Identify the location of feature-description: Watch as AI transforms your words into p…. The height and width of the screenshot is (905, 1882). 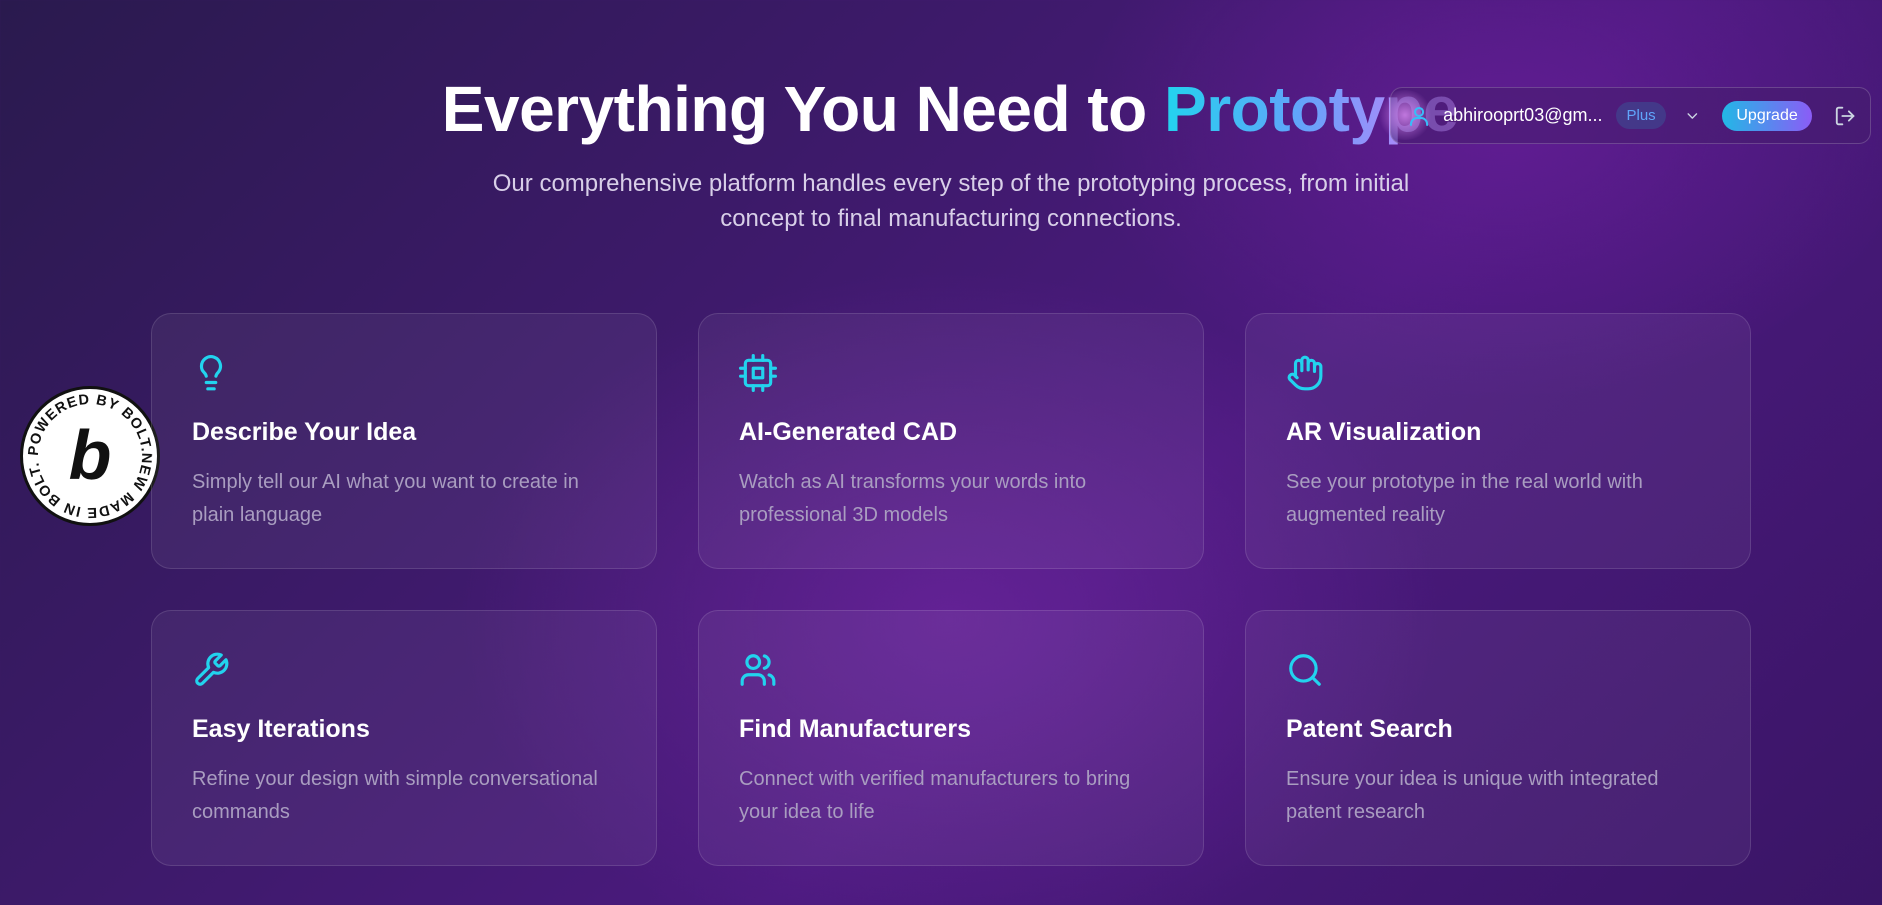
(913, 498).